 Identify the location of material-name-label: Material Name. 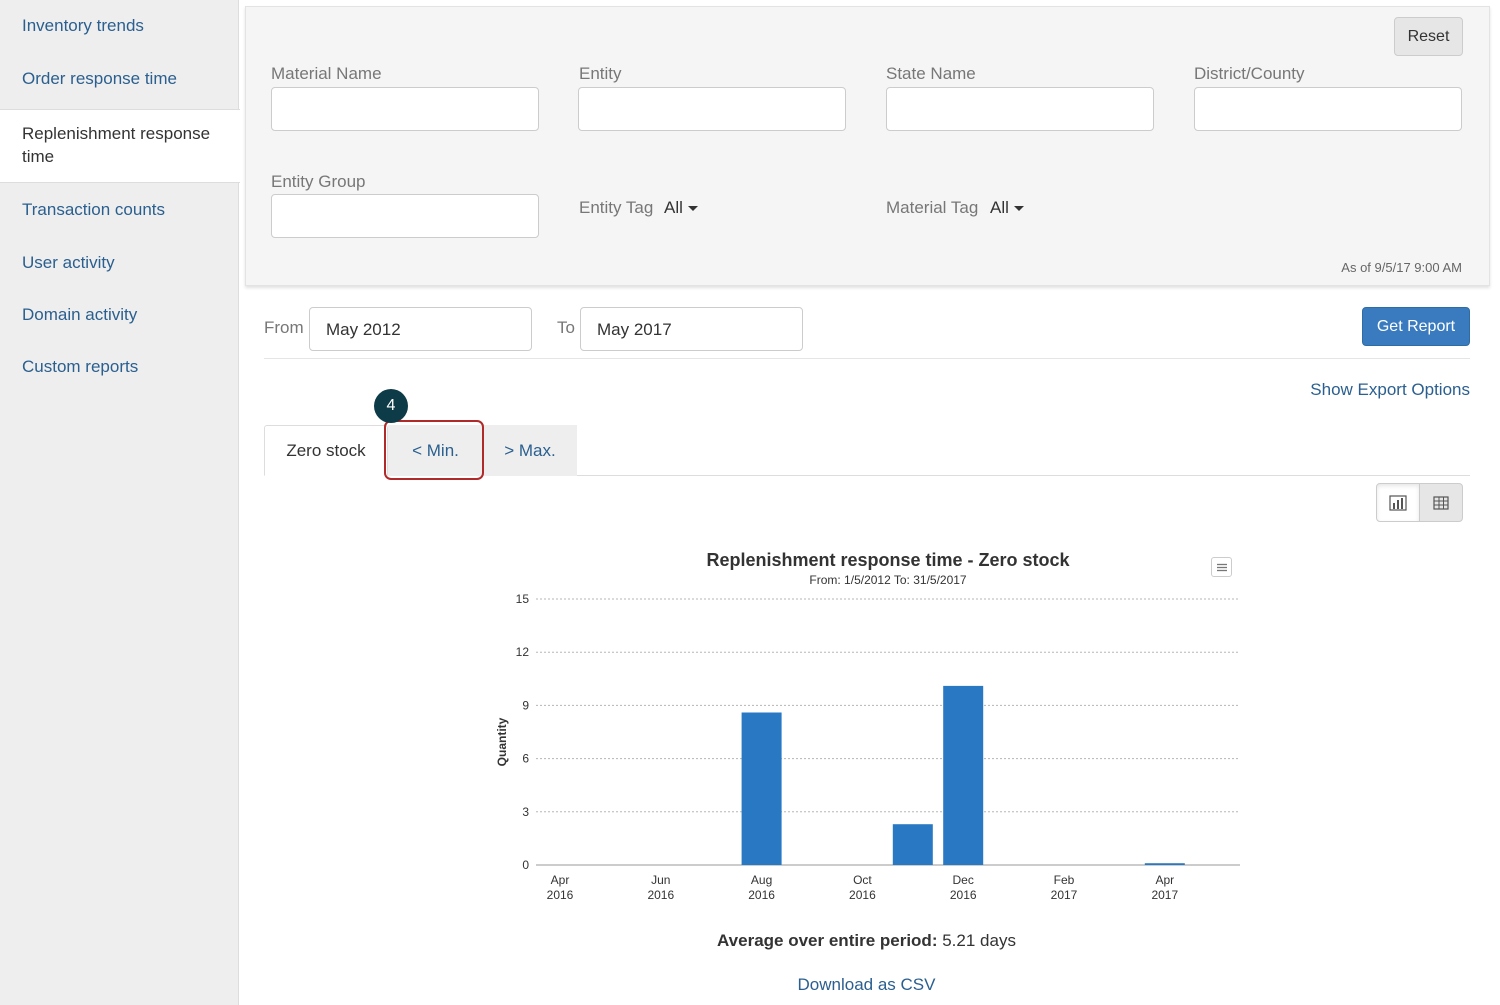
(326, 73).